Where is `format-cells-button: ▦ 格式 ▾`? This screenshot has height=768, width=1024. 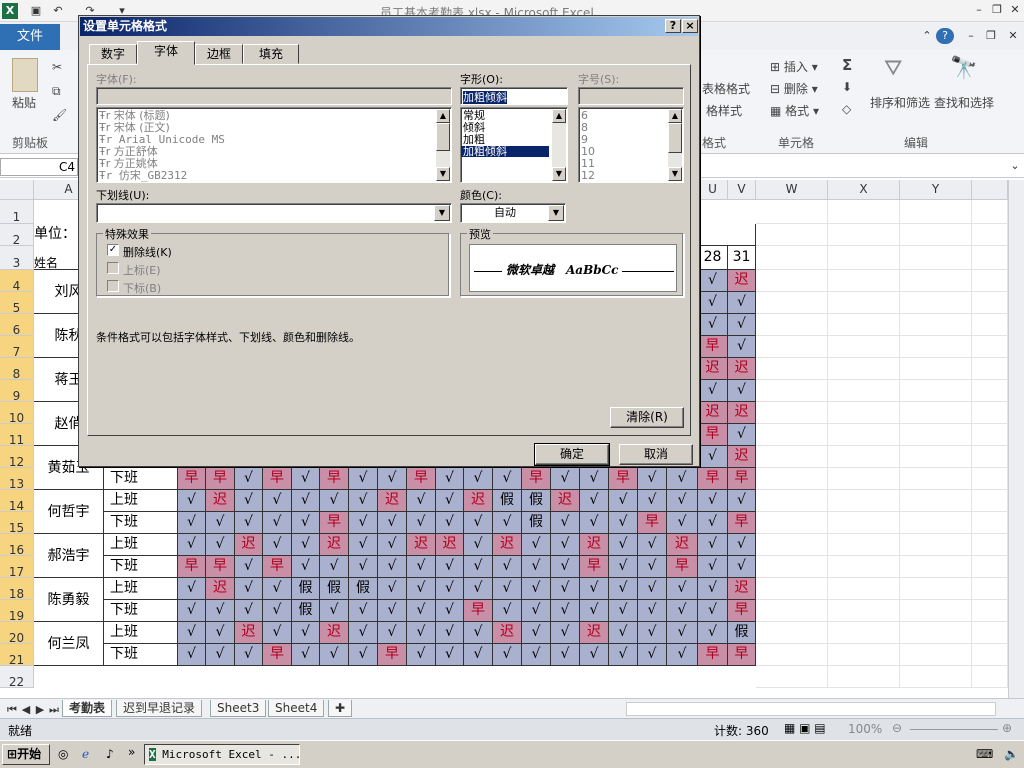
format-cells-button: ▦ 格式 ▾ is located at coordinates (794, 110).